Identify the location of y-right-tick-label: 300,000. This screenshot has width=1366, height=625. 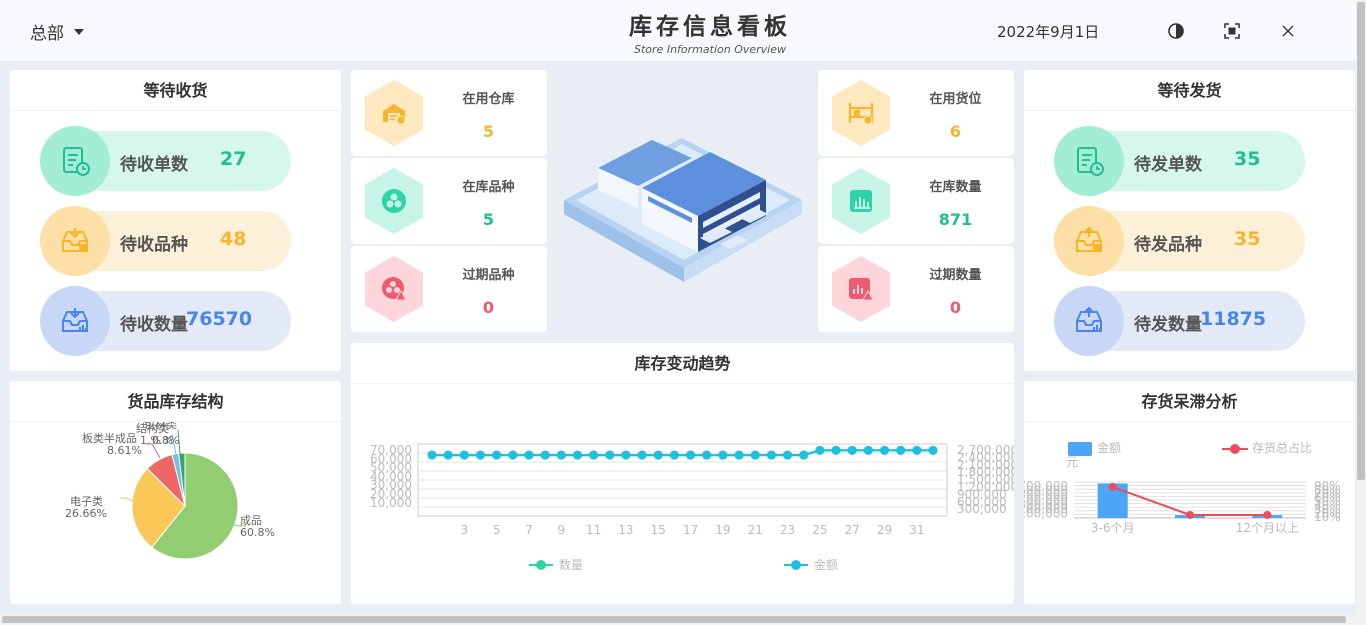
(982, 509).